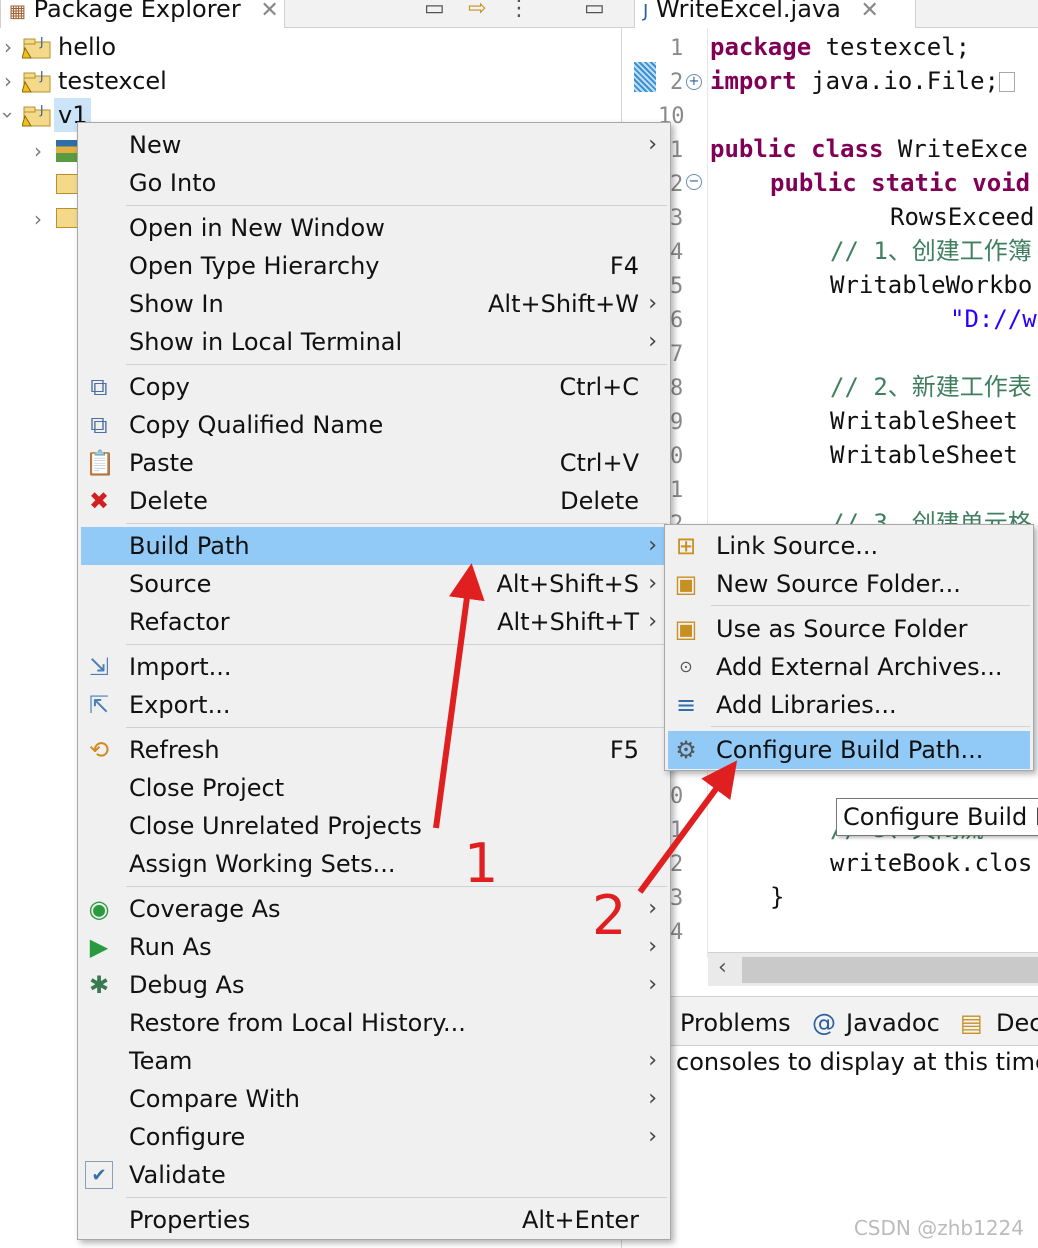 The height and width of the screenshot is (1248, 1038). I want to click on menu-item-copy: ⧉ Copy Ctrl+C, so click(374, 387).